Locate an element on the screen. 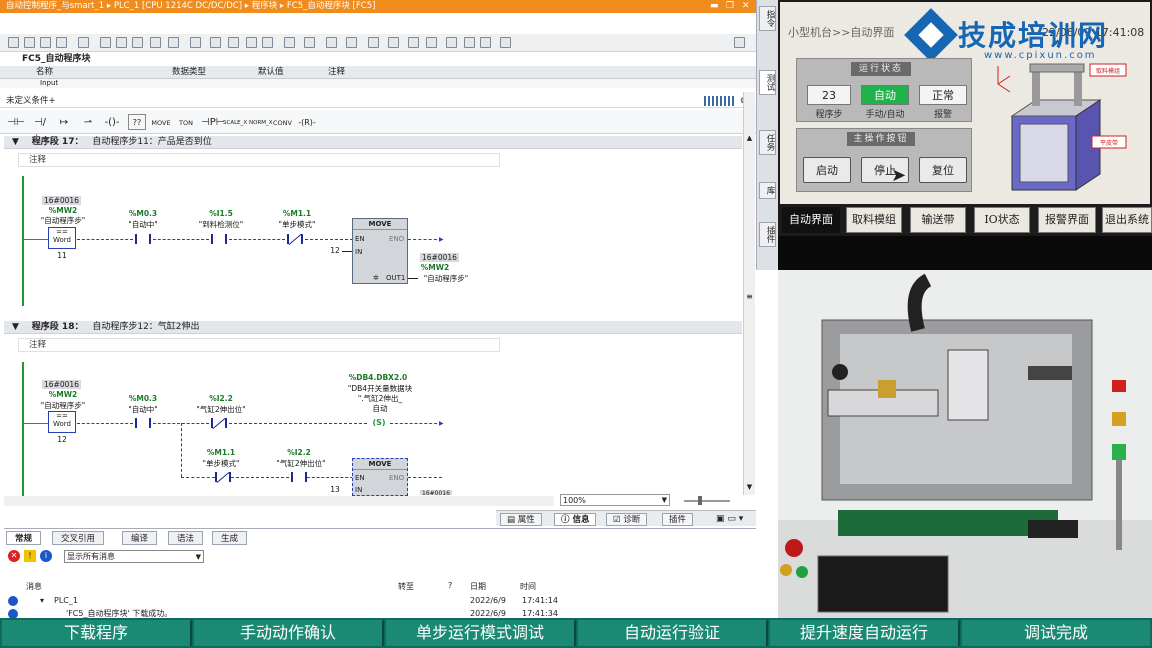 This screenshot has width=1152, height=648. step-complete: 调试完成 is located at coordinates (1056, 633).